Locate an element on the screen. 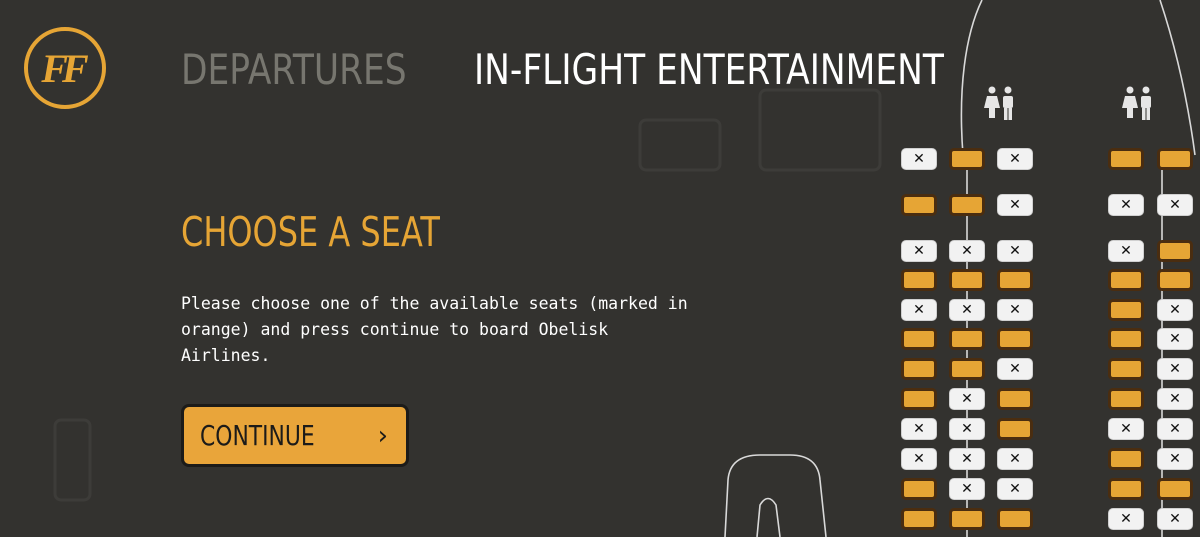  continue-button: CONTINUE › is located at coordinates (295, 435).